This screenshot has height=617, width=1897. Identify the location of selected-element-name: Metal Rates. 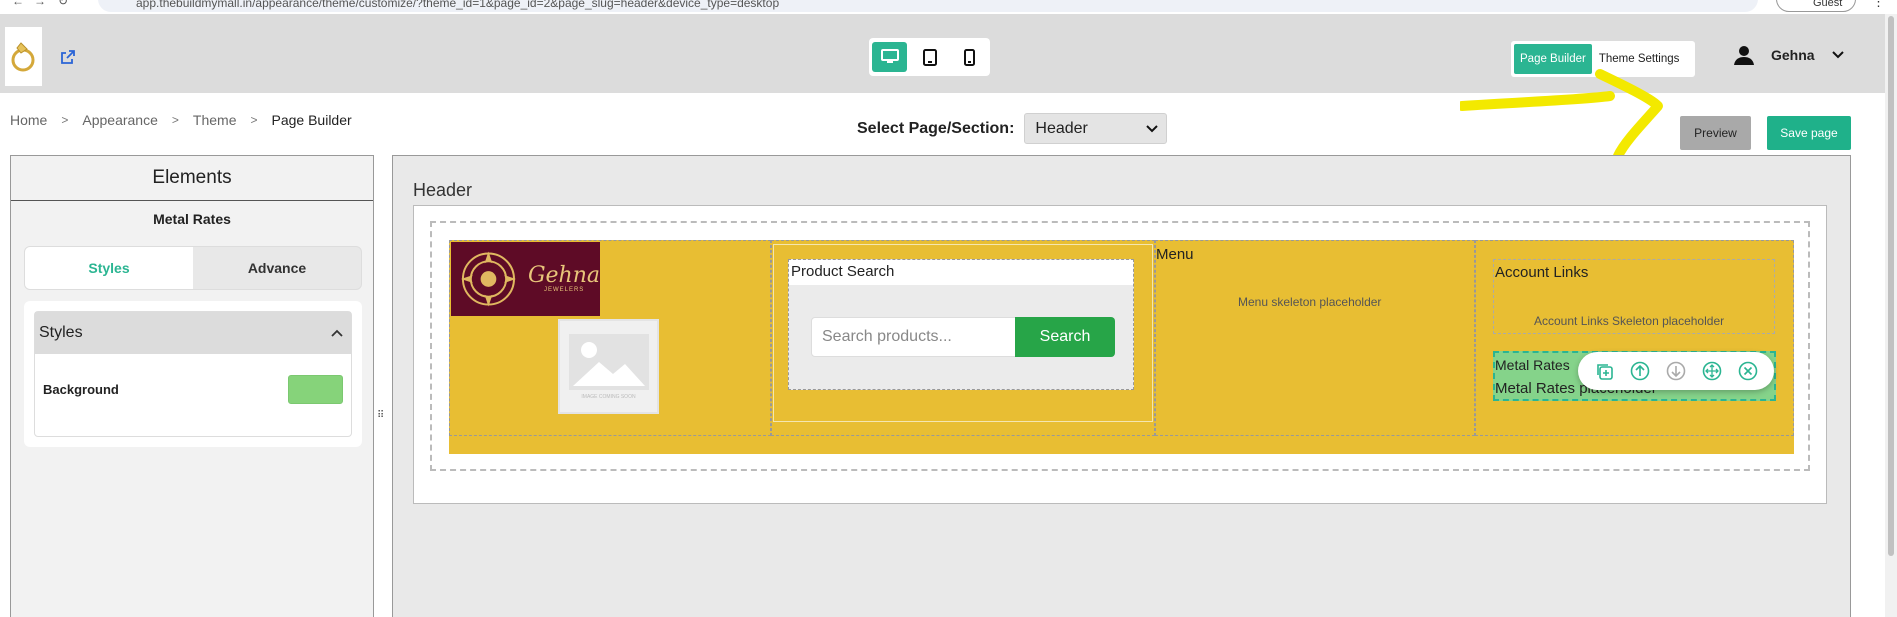
(192, 219).